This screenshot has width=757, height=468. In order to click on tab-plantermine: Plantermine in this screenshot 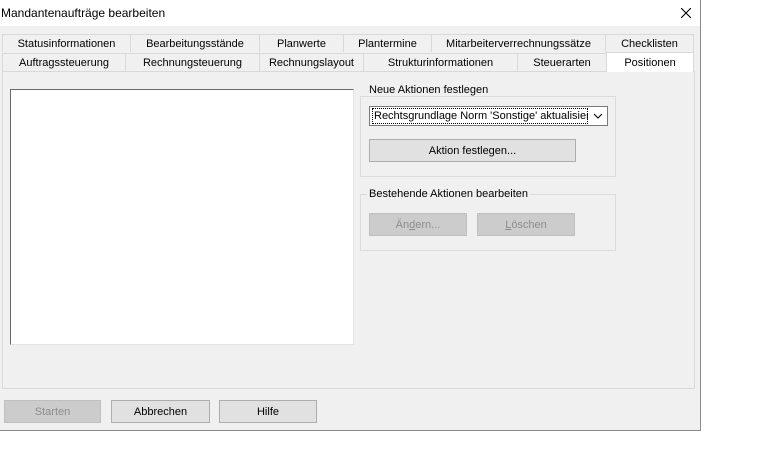, I will do `click(387, 43)`.